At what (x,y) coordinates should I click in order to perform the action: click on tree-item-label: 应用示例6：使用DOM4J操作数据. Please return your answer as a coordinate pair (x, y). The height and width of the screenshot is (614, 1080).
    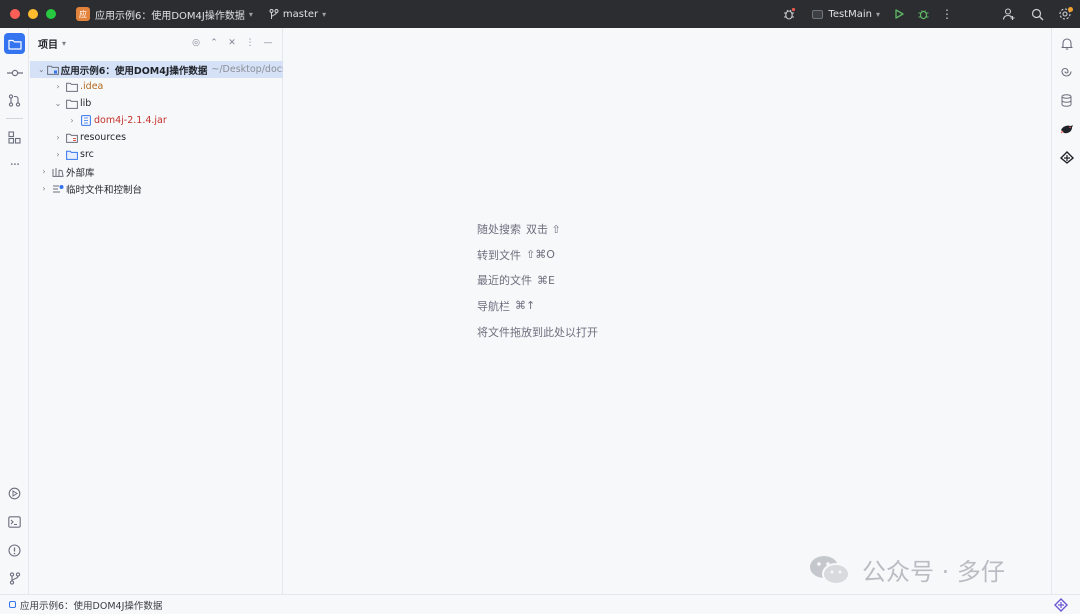
    Looking at the image, I should click on (134, 71).